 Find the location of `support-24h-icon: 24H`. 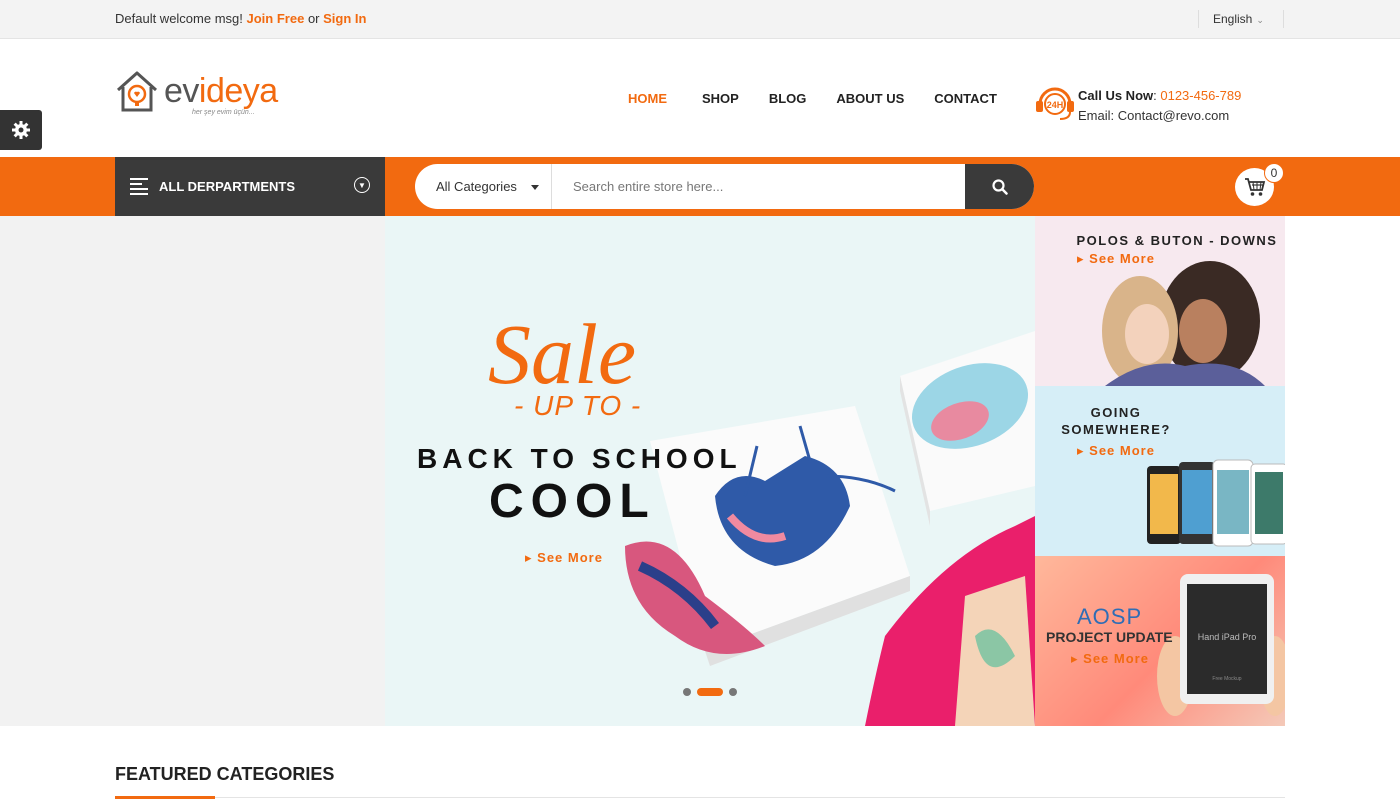

support-24h-icon: 24H is located at coordinates (1055, 102).